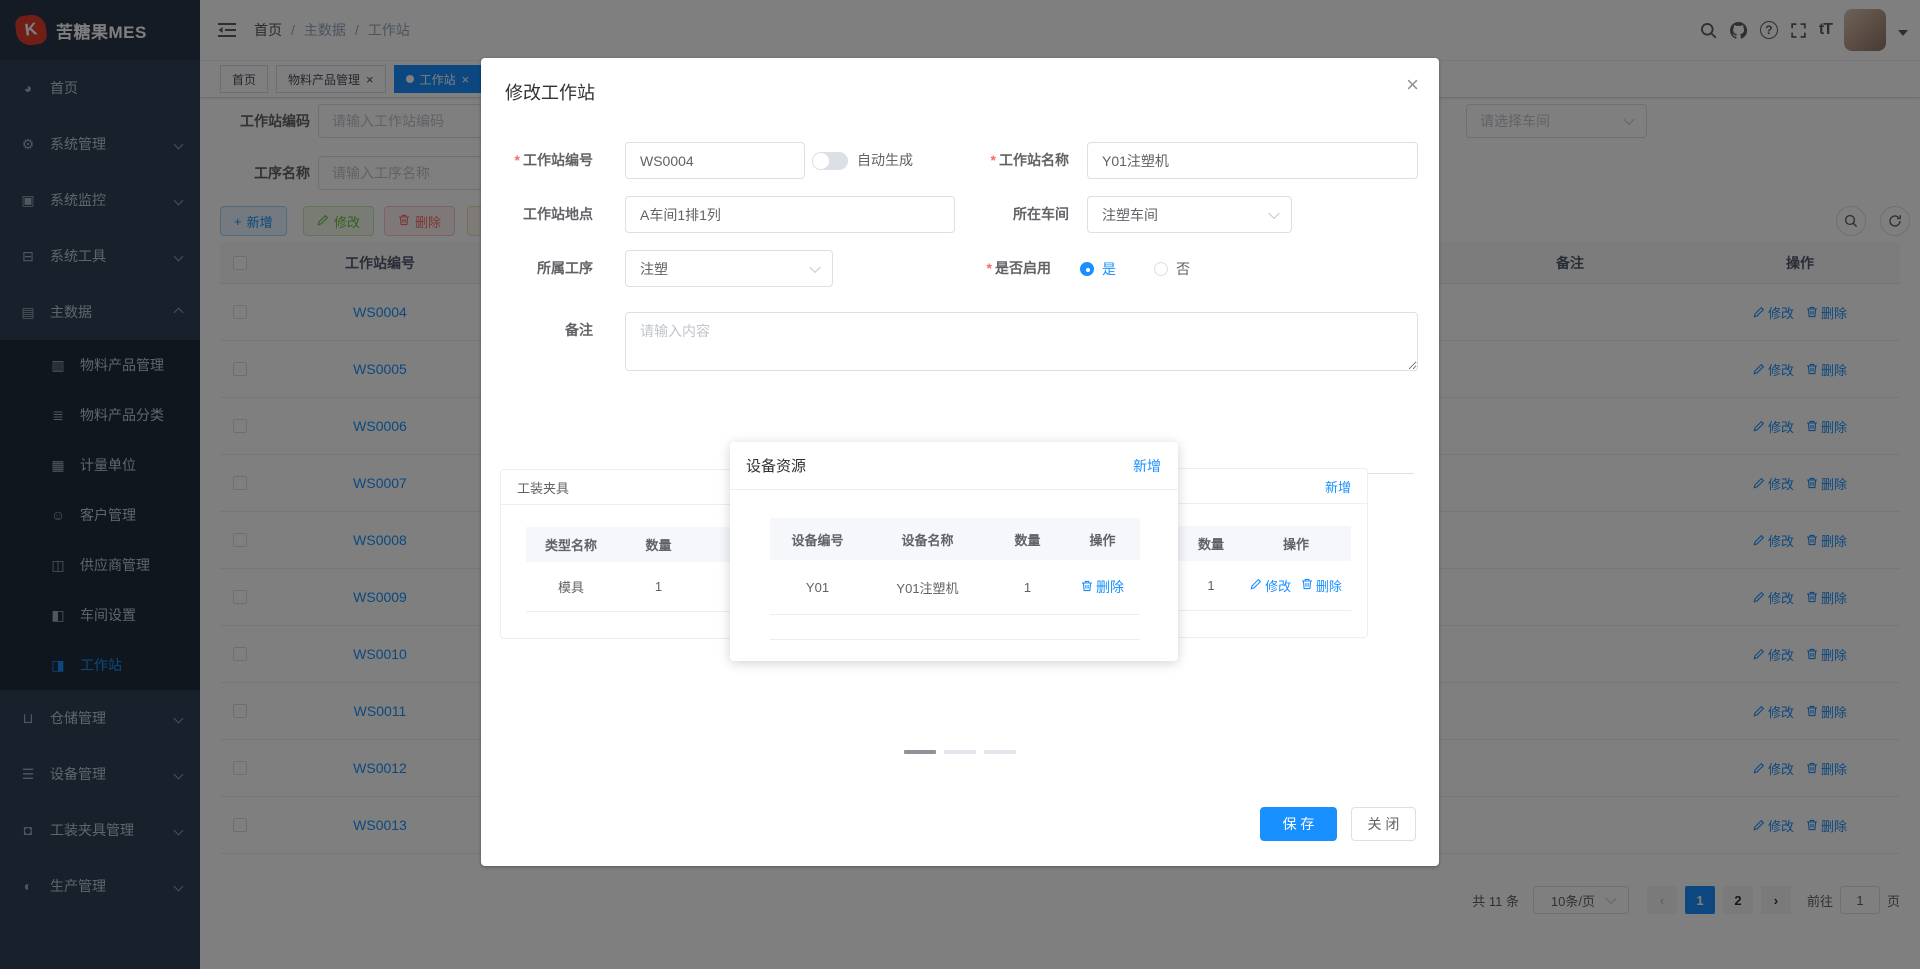  I want to click on enabled-no-radio, so click(1161, 268).